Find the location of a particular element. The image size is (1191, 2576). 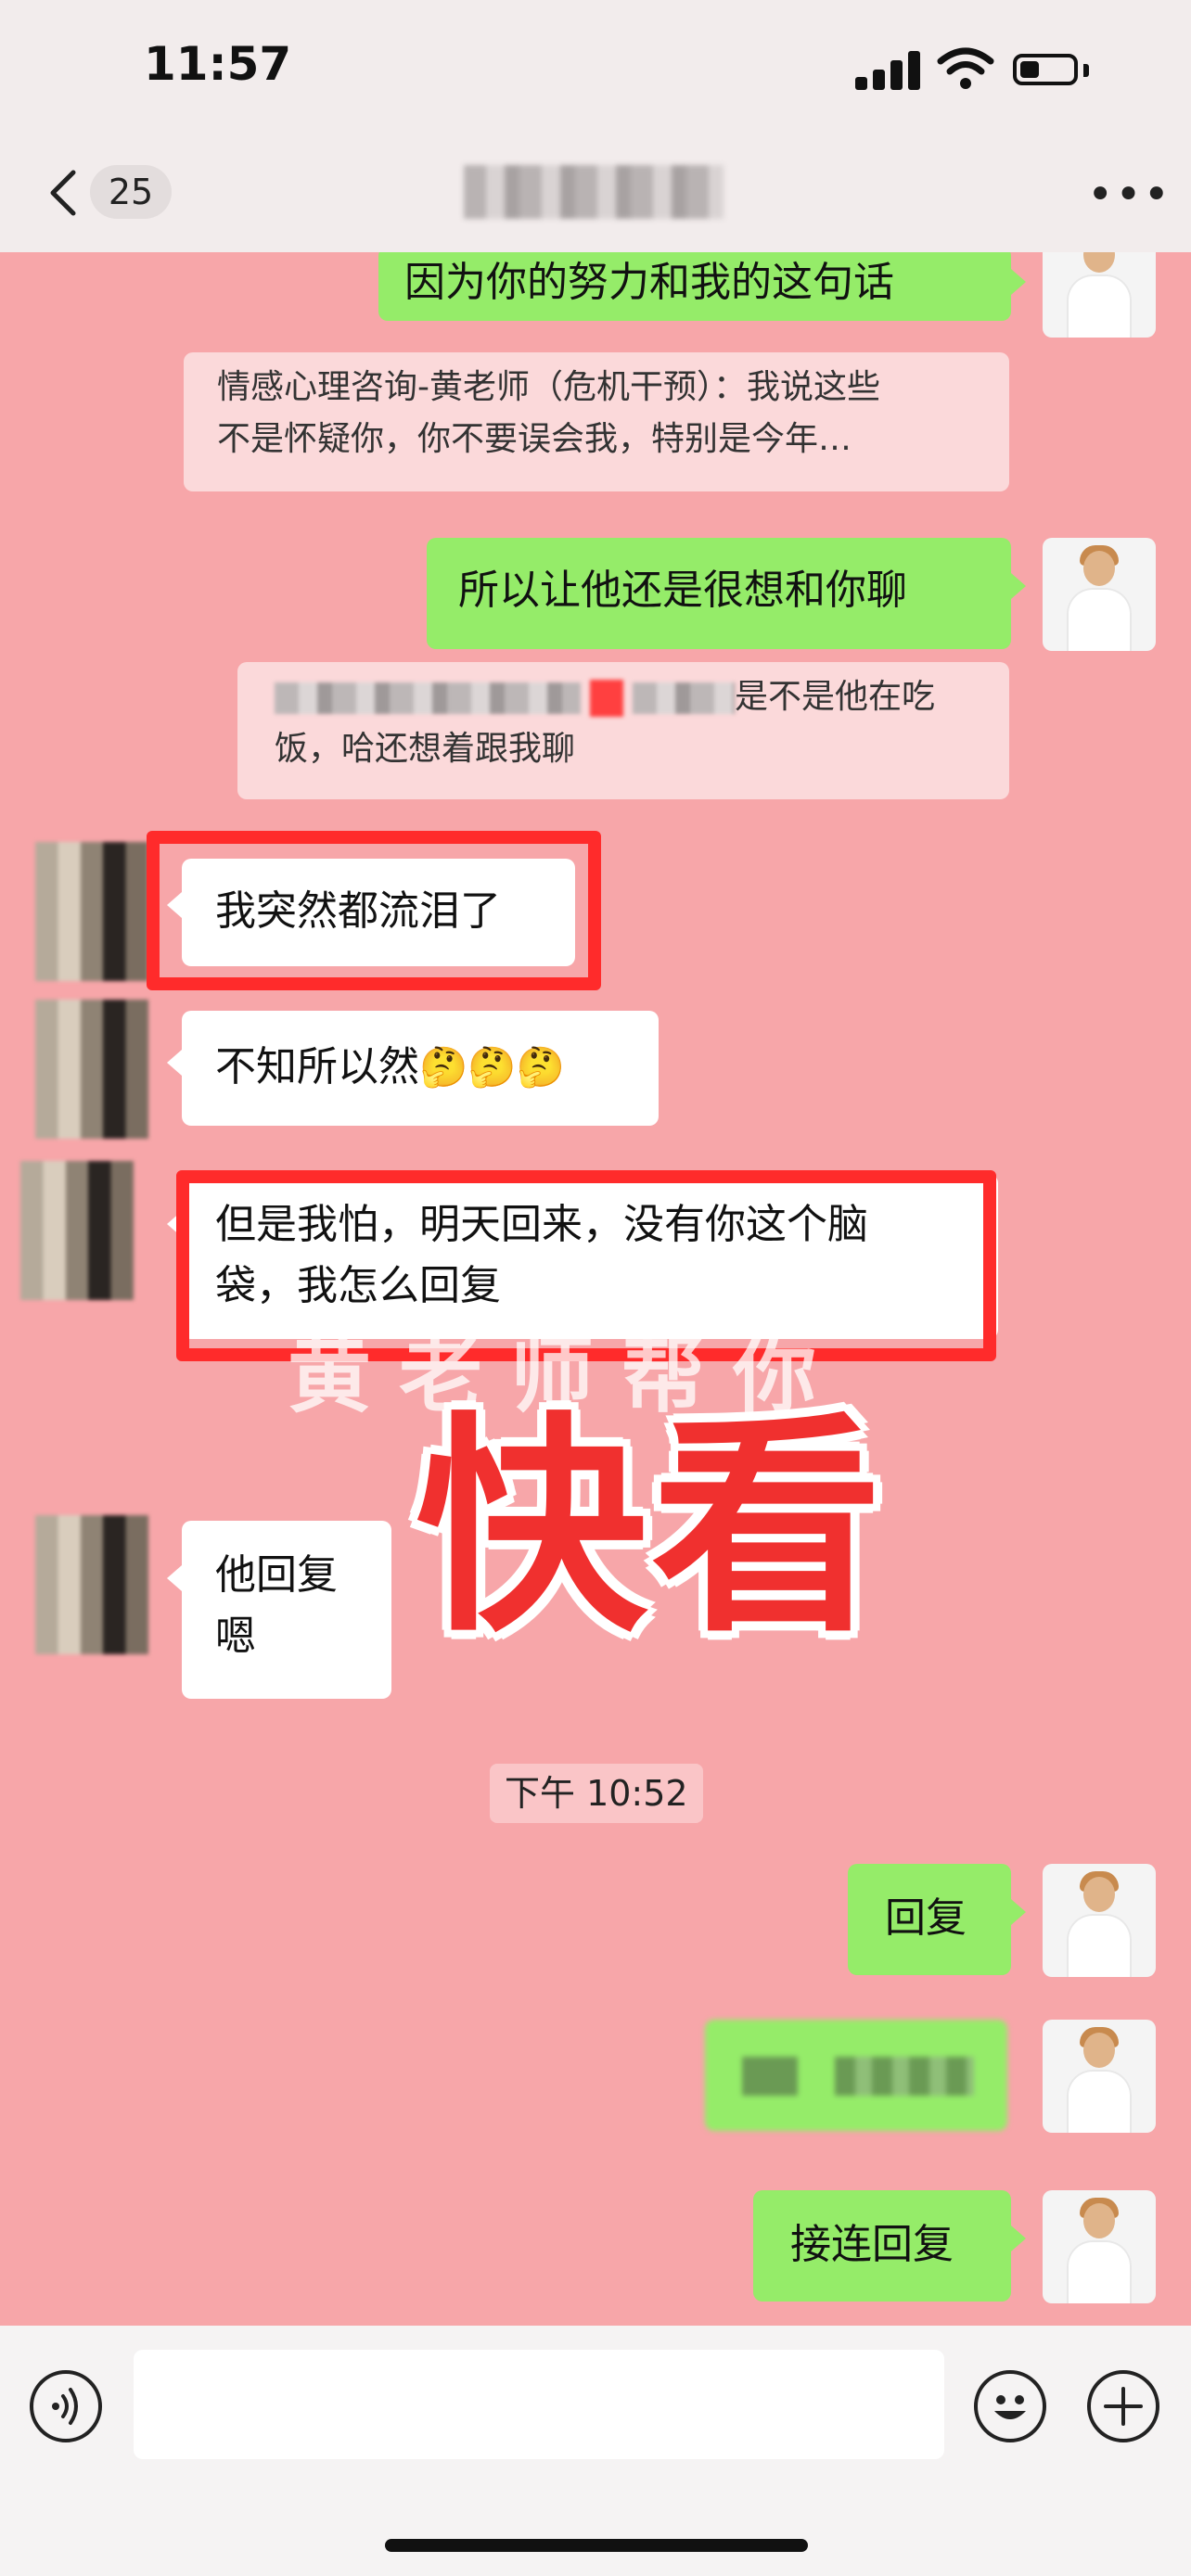

status-time: 11:57 is located at coordinates (218, 64).